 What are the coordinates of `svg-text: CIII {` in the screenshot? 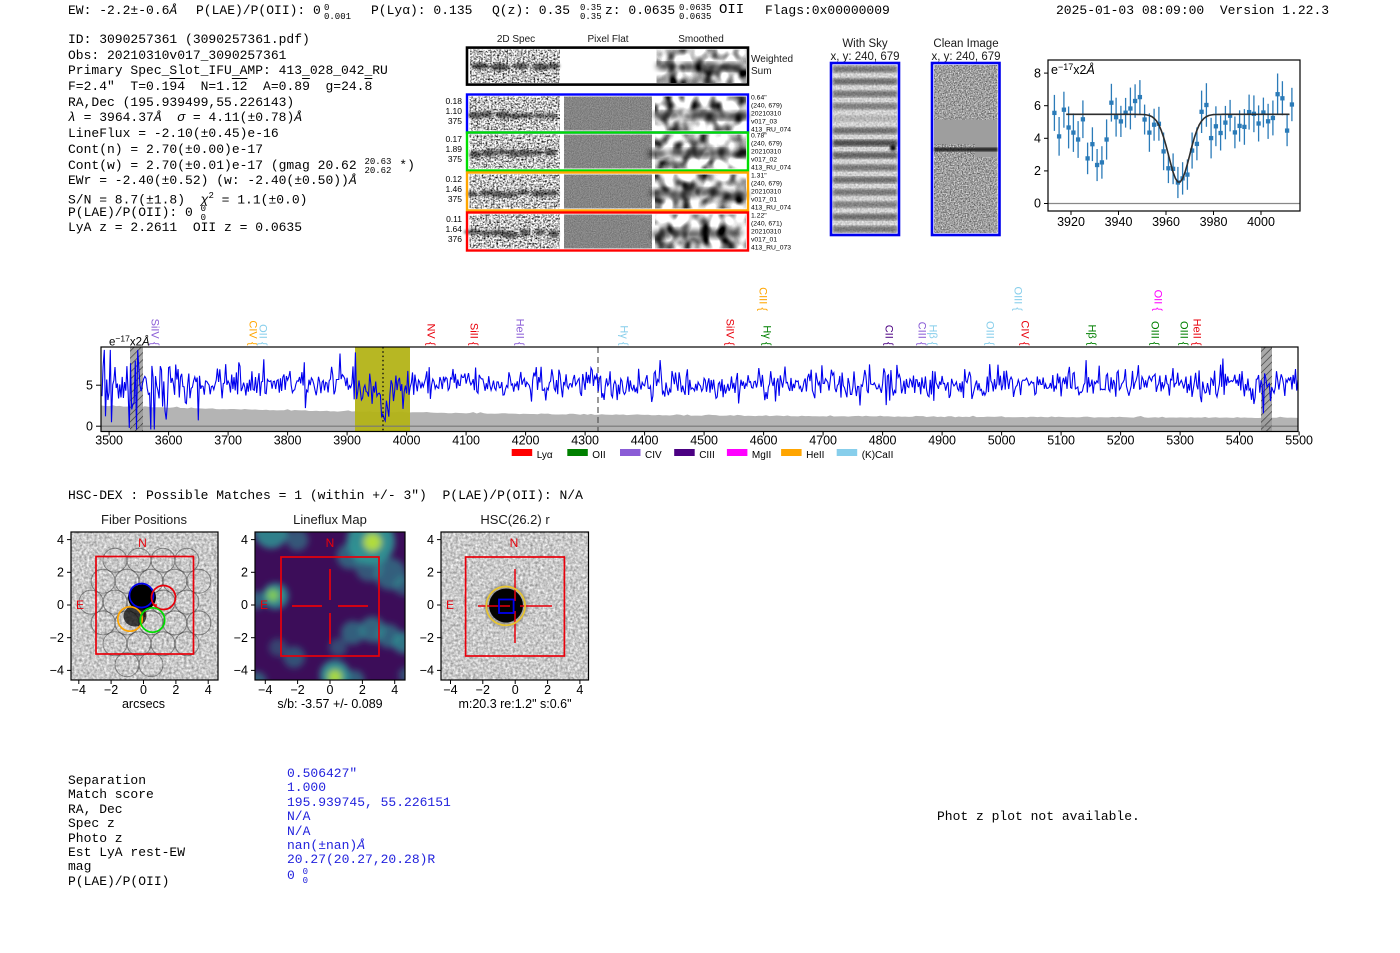 It's located at (922, 334).